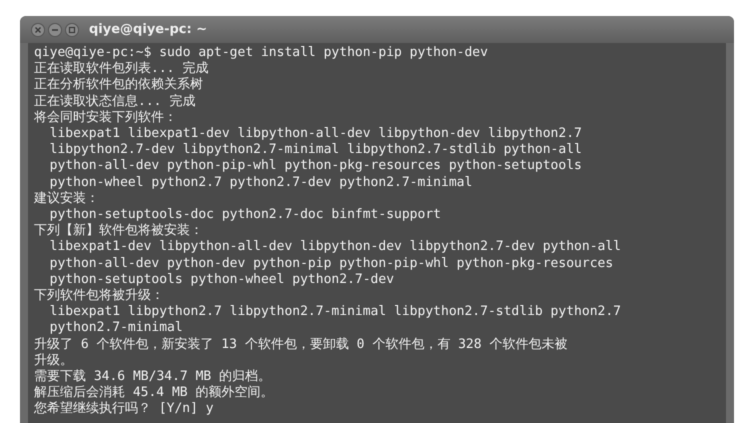  I want to click on terminal-line: 升级了 6 个软件包，新安装了 13 个软件包，要卸载 0 个软件包，有 328 个软件包未被, so click(301, 344).